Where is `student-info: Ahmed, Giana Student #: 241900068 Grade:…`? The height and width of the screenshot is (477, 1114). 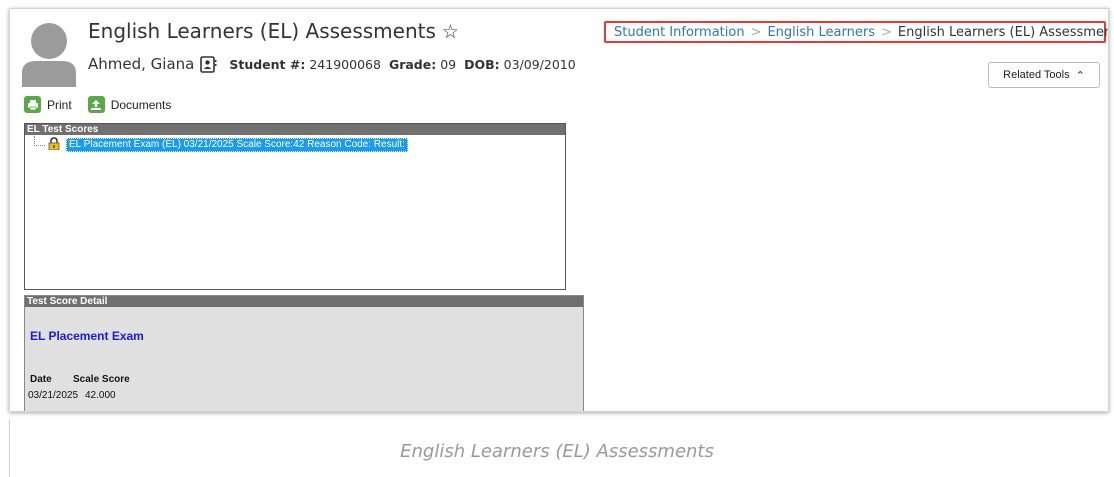 student-info: Ahmed, Giana Student #: 241900068 Grade:… is located at coordinates (332, 64).